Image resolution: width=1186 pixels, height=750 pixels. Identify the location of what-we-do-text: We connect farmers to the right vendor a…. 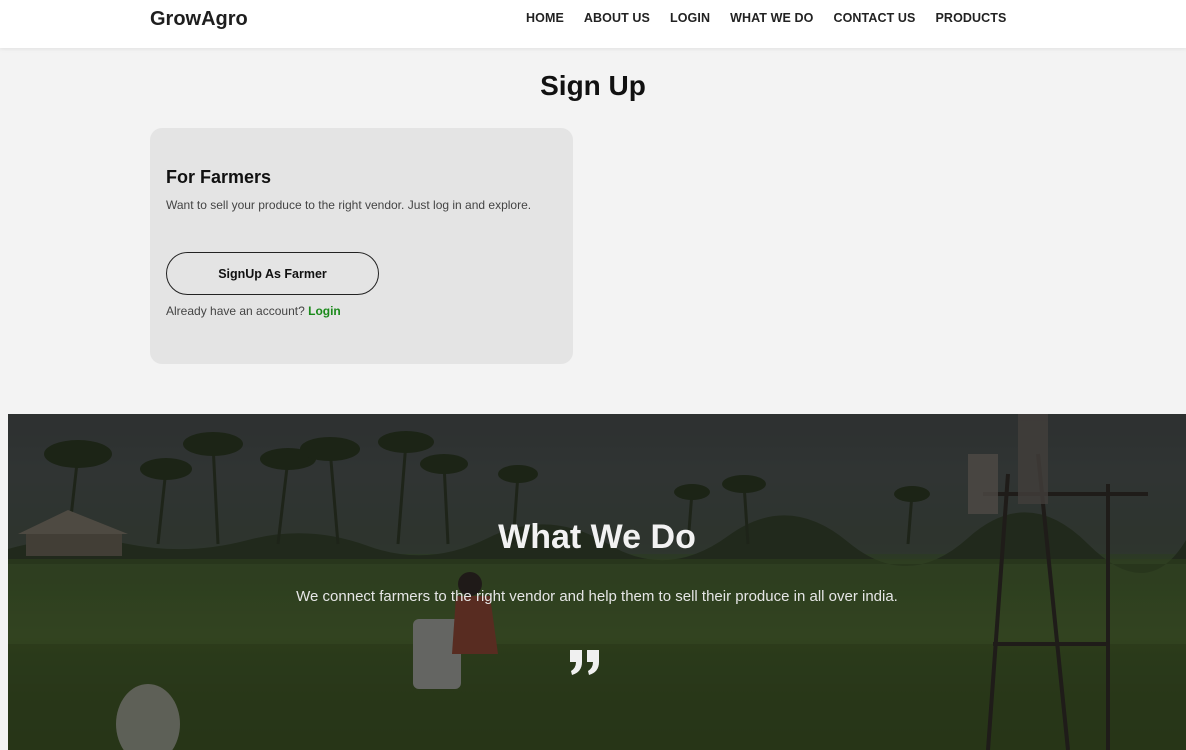
(597, 596).